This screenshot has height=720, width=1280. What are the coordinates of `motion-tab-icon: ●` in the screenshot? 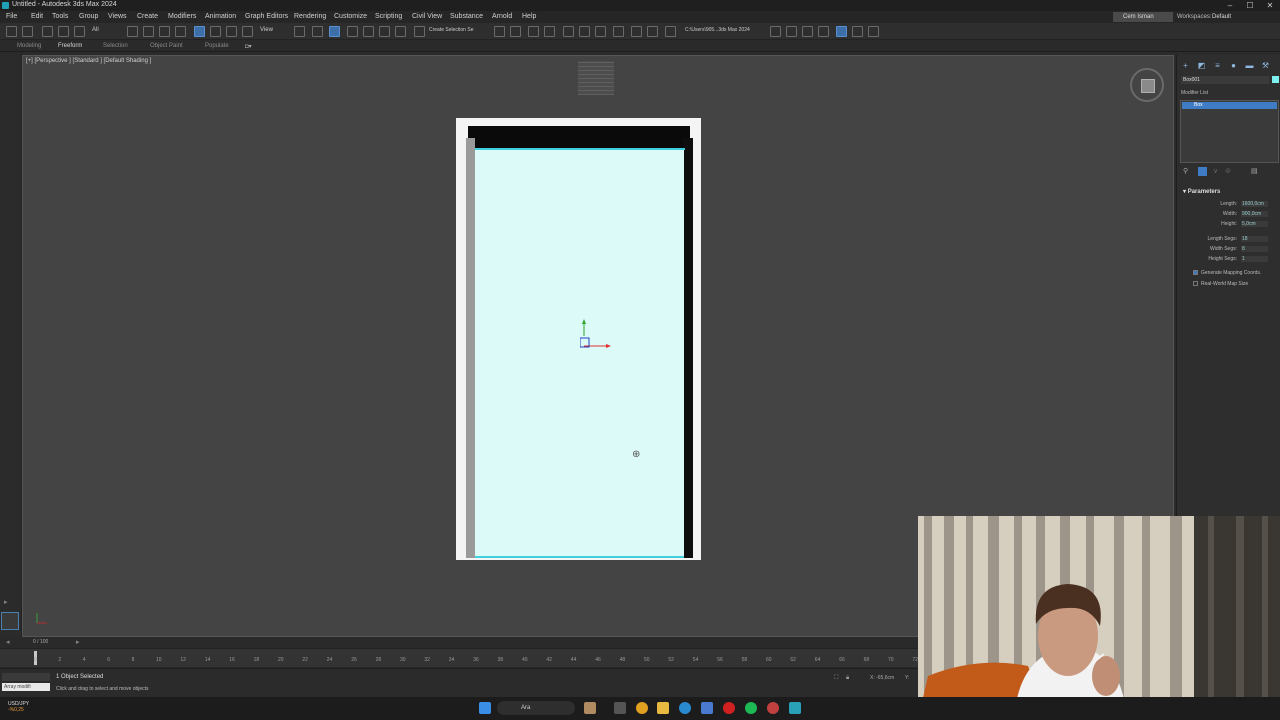 It's located at (1233, 65).